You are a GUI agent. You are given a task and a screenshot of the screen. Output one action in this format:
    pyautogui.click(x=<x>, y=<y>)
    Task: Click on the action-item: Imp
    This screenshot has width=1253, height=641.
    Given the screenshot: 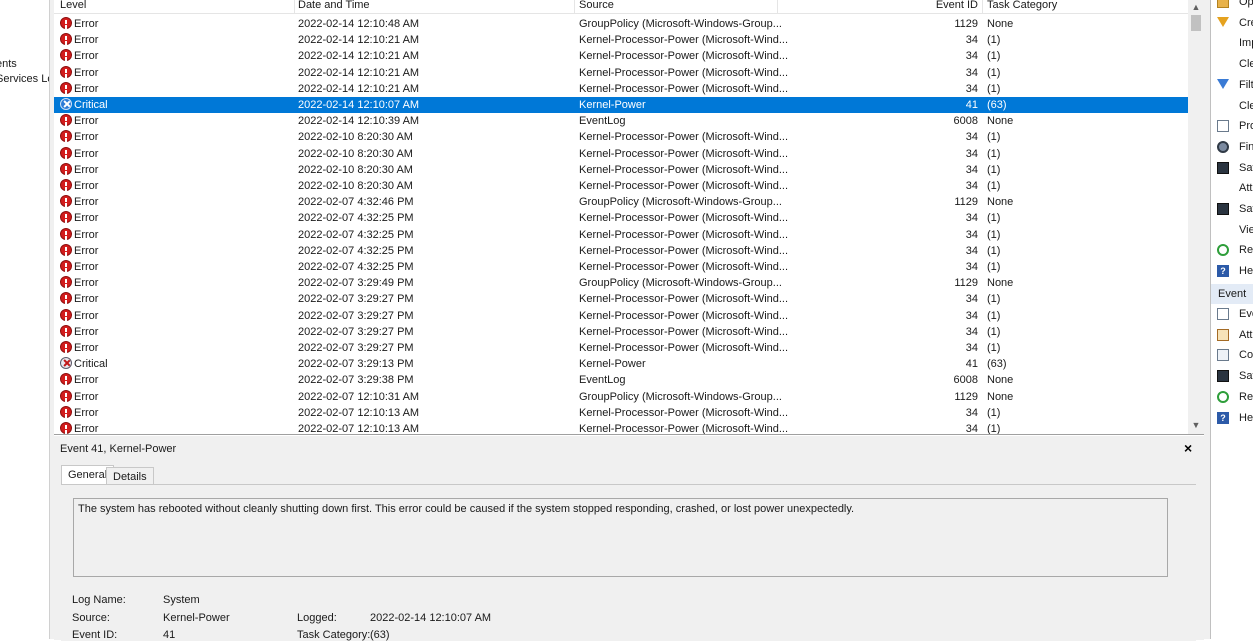 What is the action you would take?
    pyautogui.click(x=1232, y=43)
    